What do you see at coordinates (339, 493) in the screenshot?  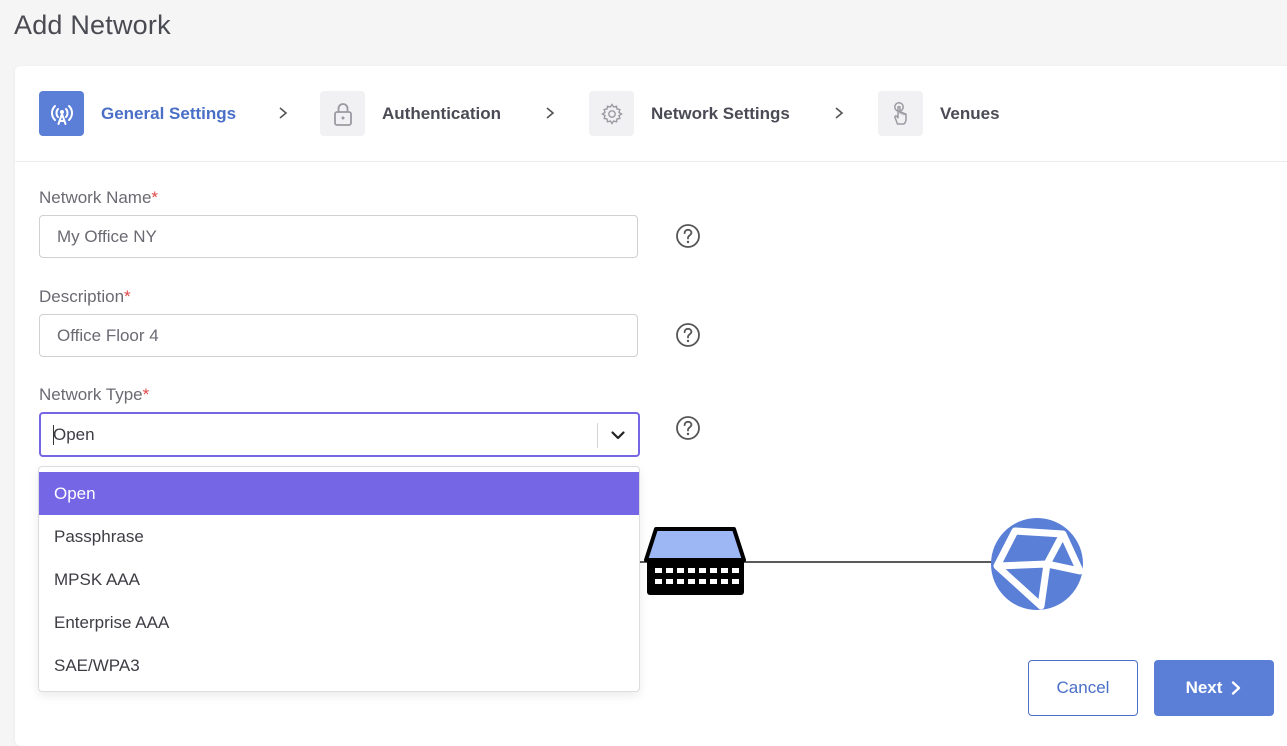 I see `option-open: Open` at bounding box center [339, 493].